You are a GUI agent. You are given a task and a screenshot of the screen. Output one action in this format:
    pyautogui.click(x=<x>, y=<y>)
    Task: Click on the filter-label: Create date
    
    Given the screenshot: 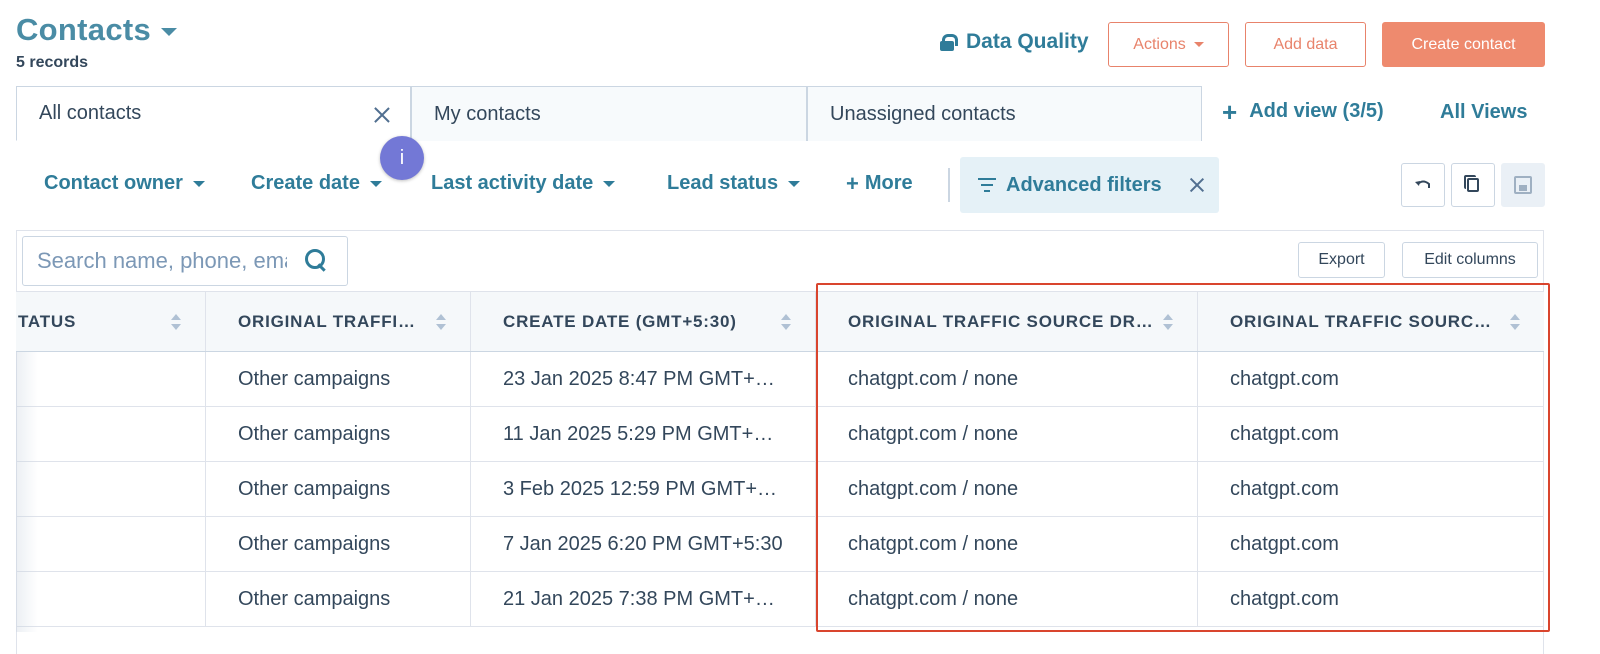 What is the action you would take?
    pyautogui.click(x=305, y=183)
    